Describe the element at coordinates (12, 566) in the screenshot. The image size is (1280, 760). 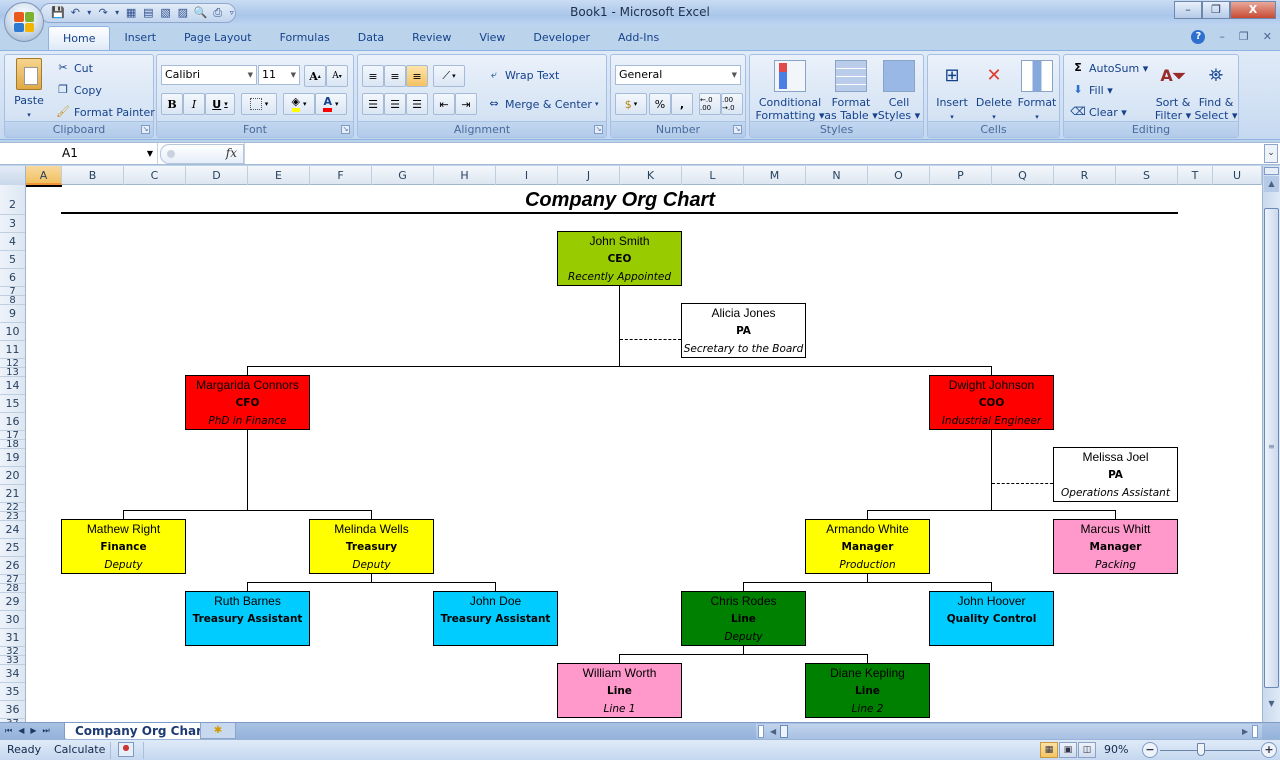
I see `row-header-26: 26` at that location.